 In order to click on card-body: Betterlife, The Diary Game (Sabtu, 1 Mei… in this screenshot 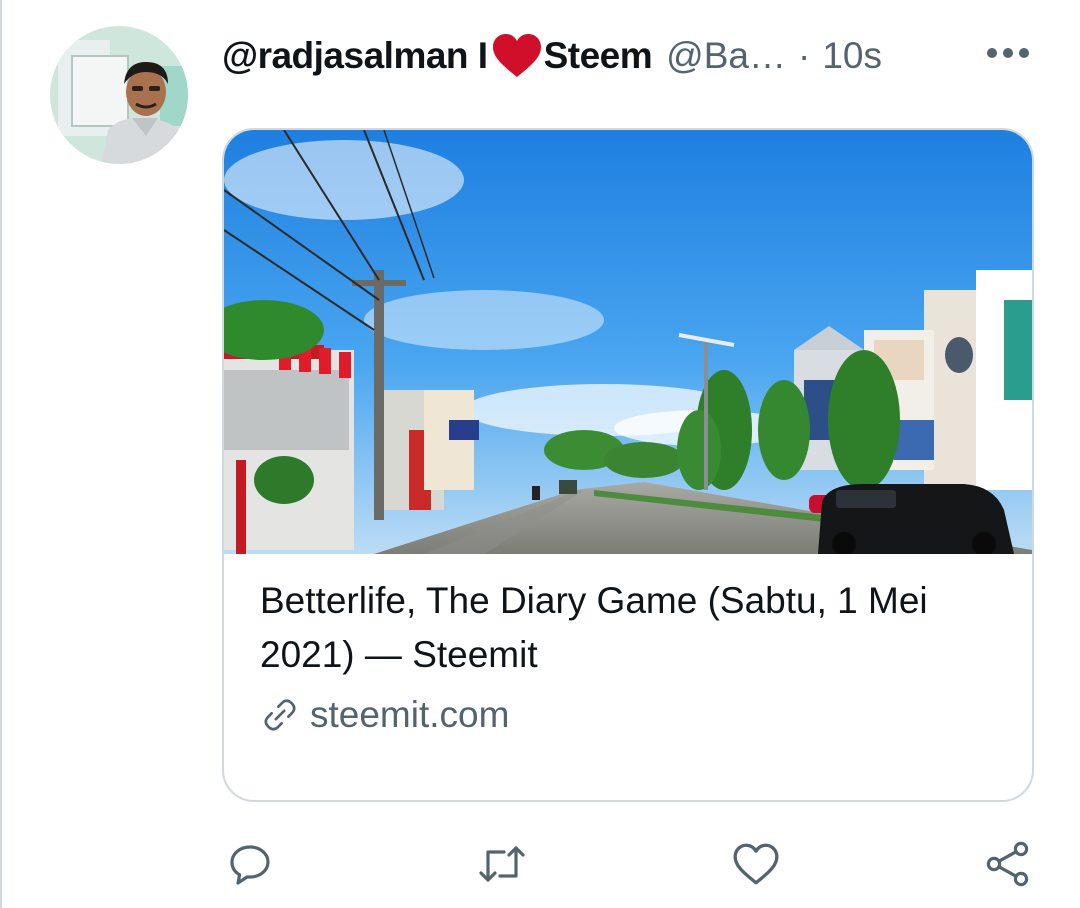, I will do `click(628, 645)`.